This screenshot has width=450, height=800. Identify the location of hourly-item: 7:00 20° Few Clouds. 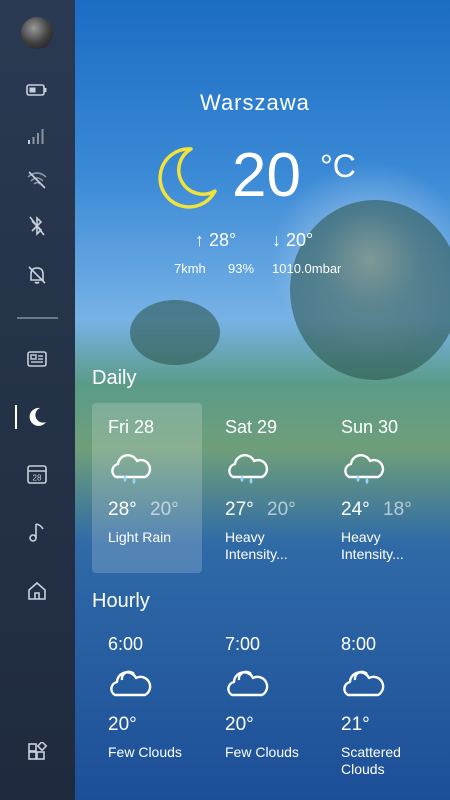
(275, 697).